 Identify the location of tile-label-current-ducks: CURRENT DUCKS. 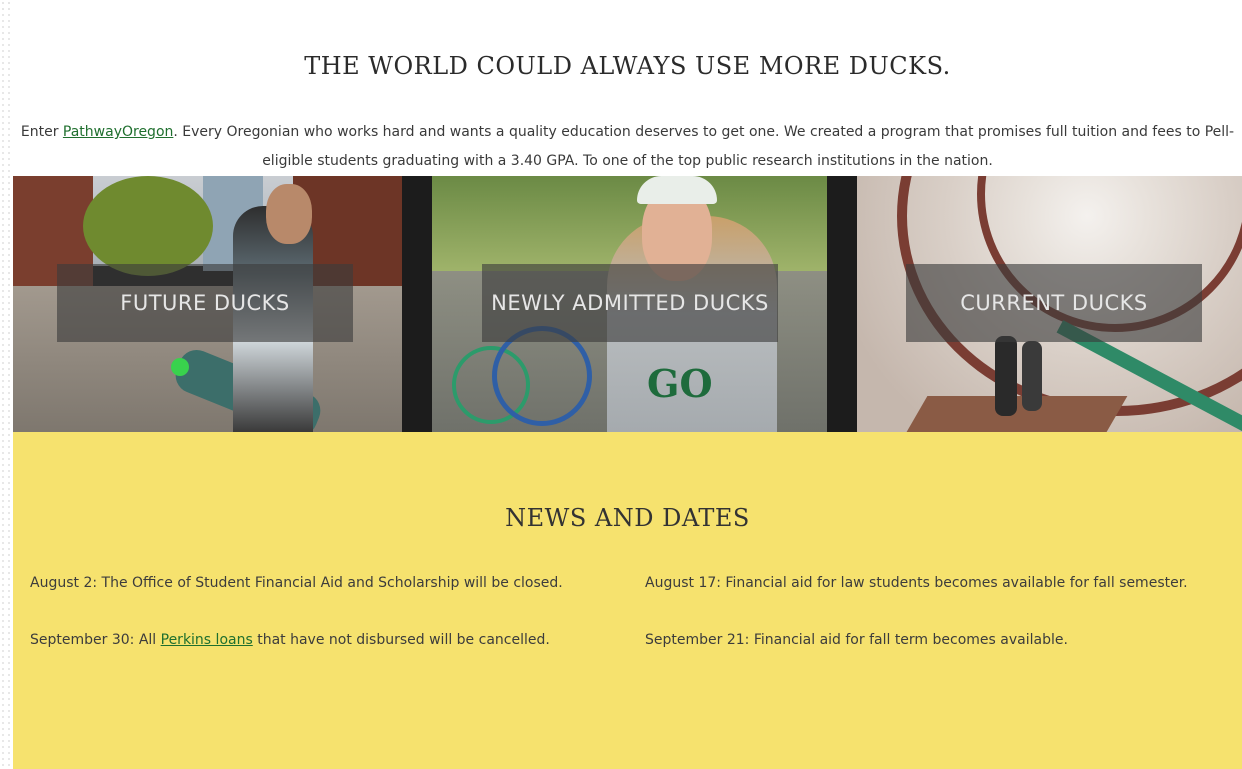
(1054, 303).